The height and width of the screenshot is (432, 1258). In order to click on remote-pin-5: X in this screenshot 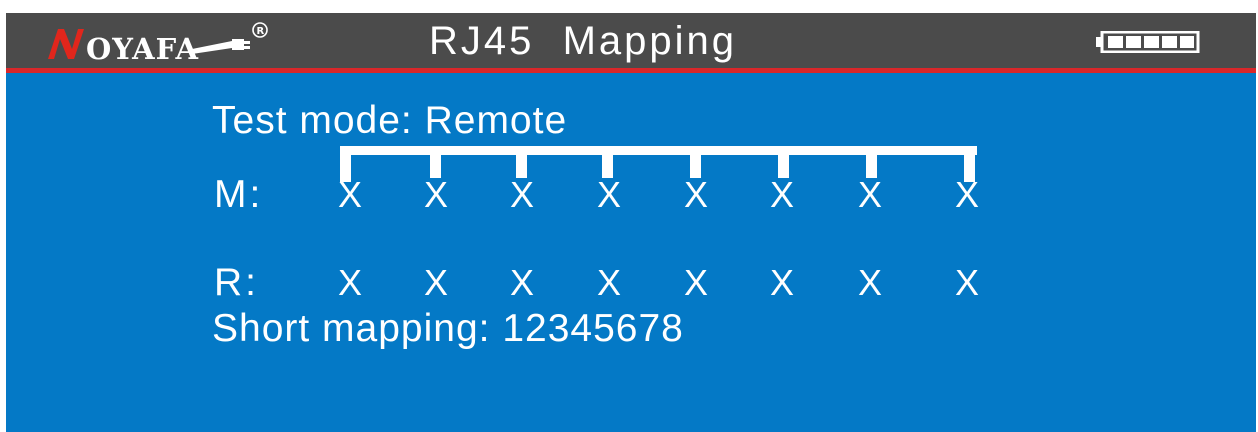, I will do `click(695, 282)`.